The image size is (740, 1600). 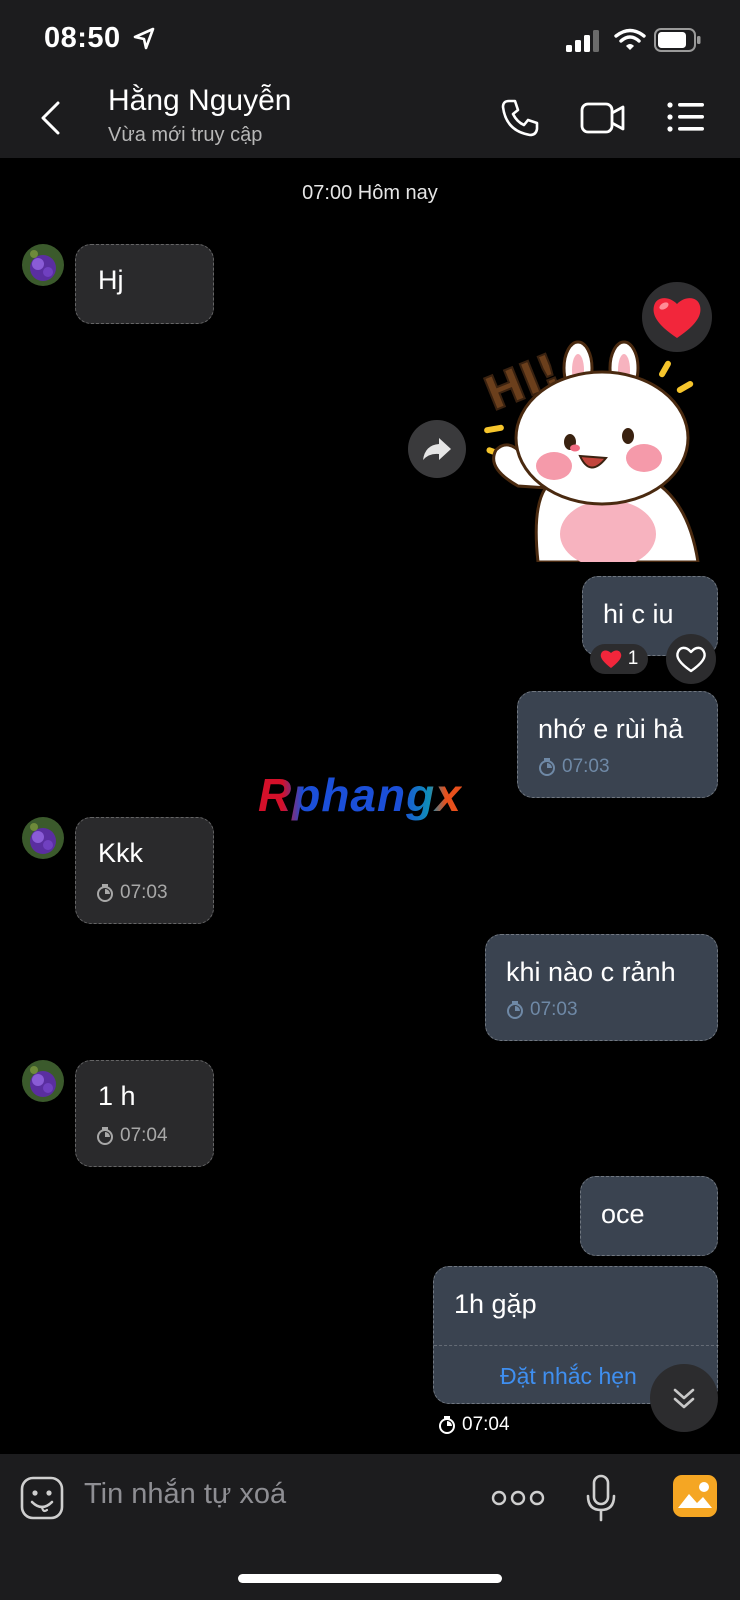 I want to click on watermark-logo: Rphangx, so click(x=360, y=795).